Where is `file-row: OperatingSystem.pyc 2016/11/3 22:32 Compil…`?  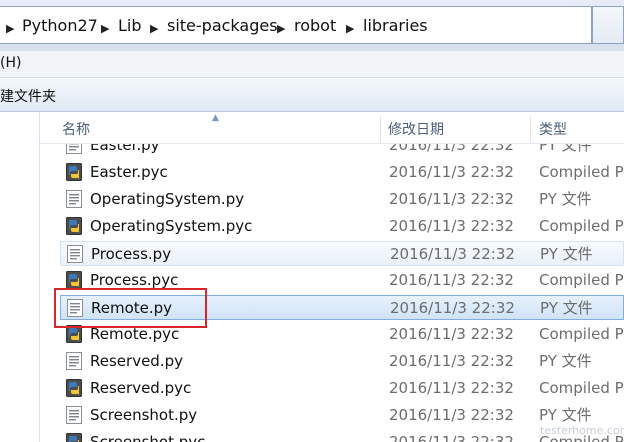 file-row: OperatingSystem.pyc 2016/11/3 22:32 Compil… is located at coordinates (342, 226).